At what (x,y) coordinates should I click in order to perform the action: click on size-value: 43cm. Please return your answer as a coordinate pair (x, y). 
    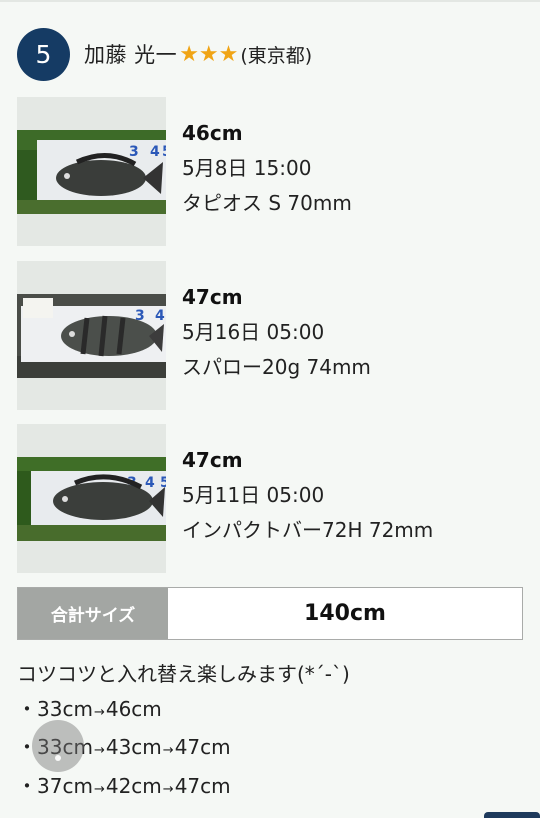
    Looking at the image, I should click on (133, 747).